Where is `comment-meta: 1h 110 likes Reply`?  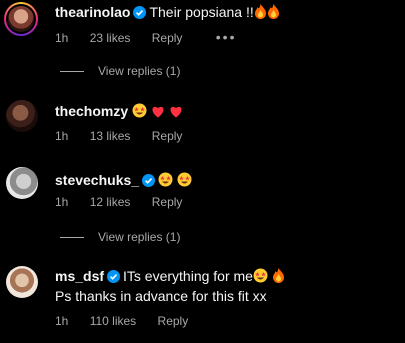 comment-meta: 1h 110 likes Reply is located at coordinates (130, 321).